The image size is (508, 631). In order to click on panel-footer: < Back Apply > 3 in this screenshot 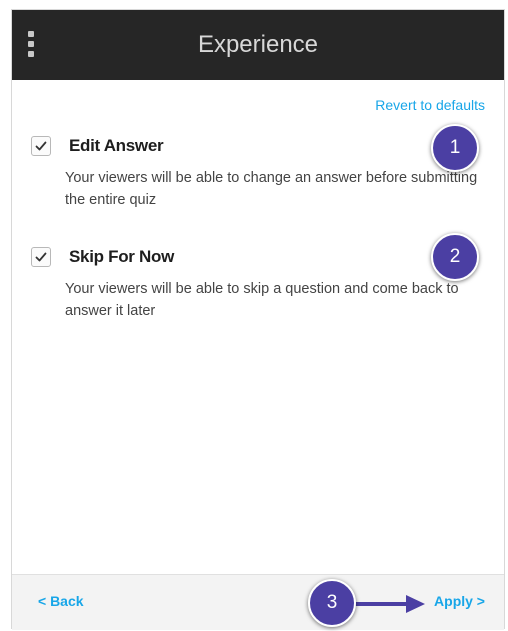, I will do `click(258, 602)`.